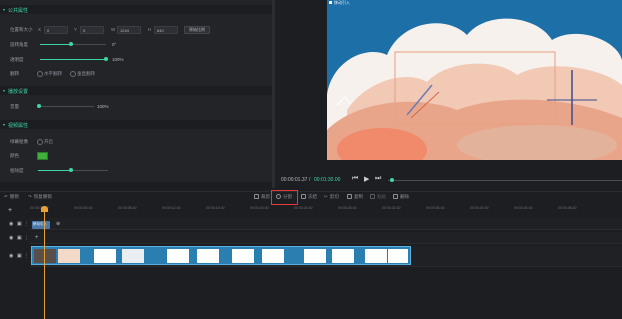 The width and height of the screenshot is (622, 319). I want to click on volume-label: 音量, so click(14, 106).